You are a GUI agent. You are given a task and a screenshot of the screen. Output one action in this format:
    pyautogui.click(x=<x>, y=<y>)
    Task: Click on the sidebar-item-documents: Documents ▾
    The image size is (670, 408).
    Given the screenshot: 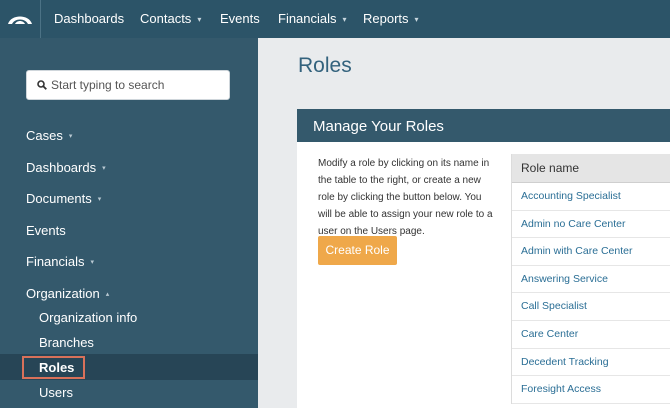 What is the action you would take?
    pyautogui.click(x=63, y=198)
    